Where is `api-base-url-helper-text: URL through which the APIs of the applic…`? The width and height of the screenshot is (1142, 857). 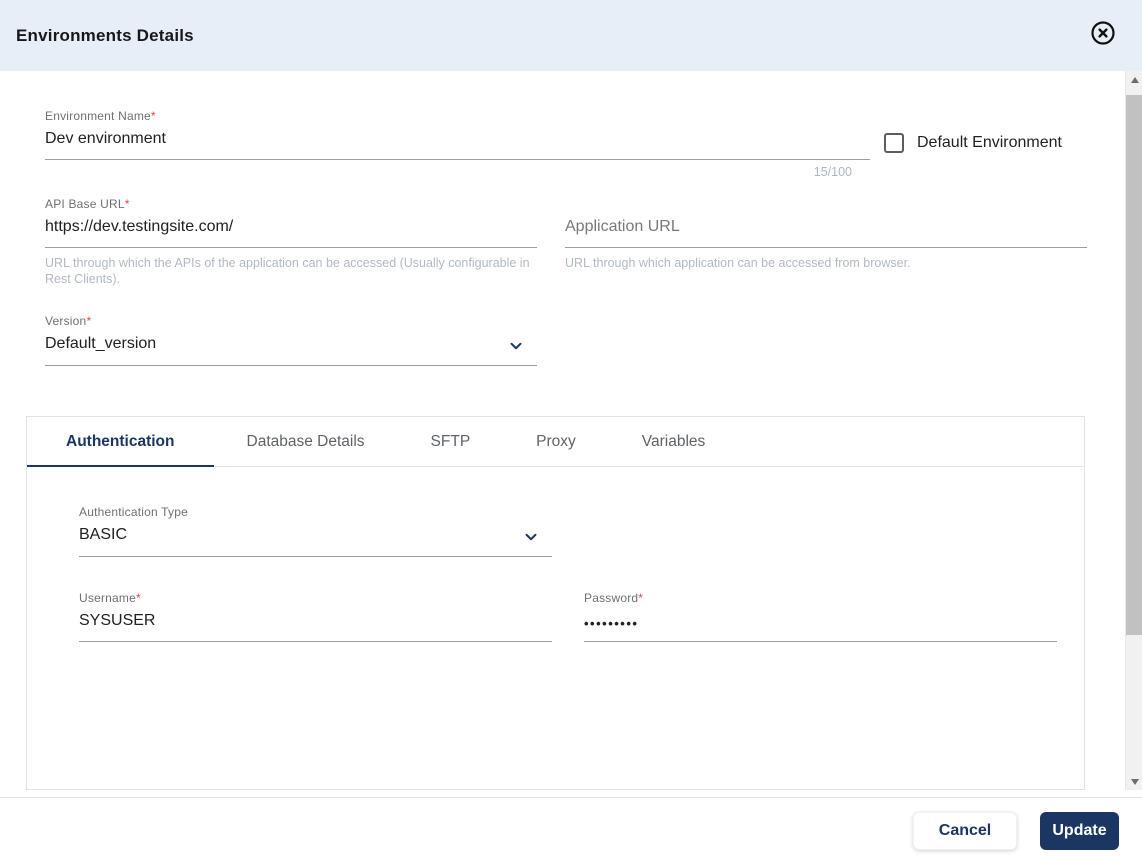 api-base-url-helper-text: URL through which the APIs of the applic… is located at coordinates (287, 271).